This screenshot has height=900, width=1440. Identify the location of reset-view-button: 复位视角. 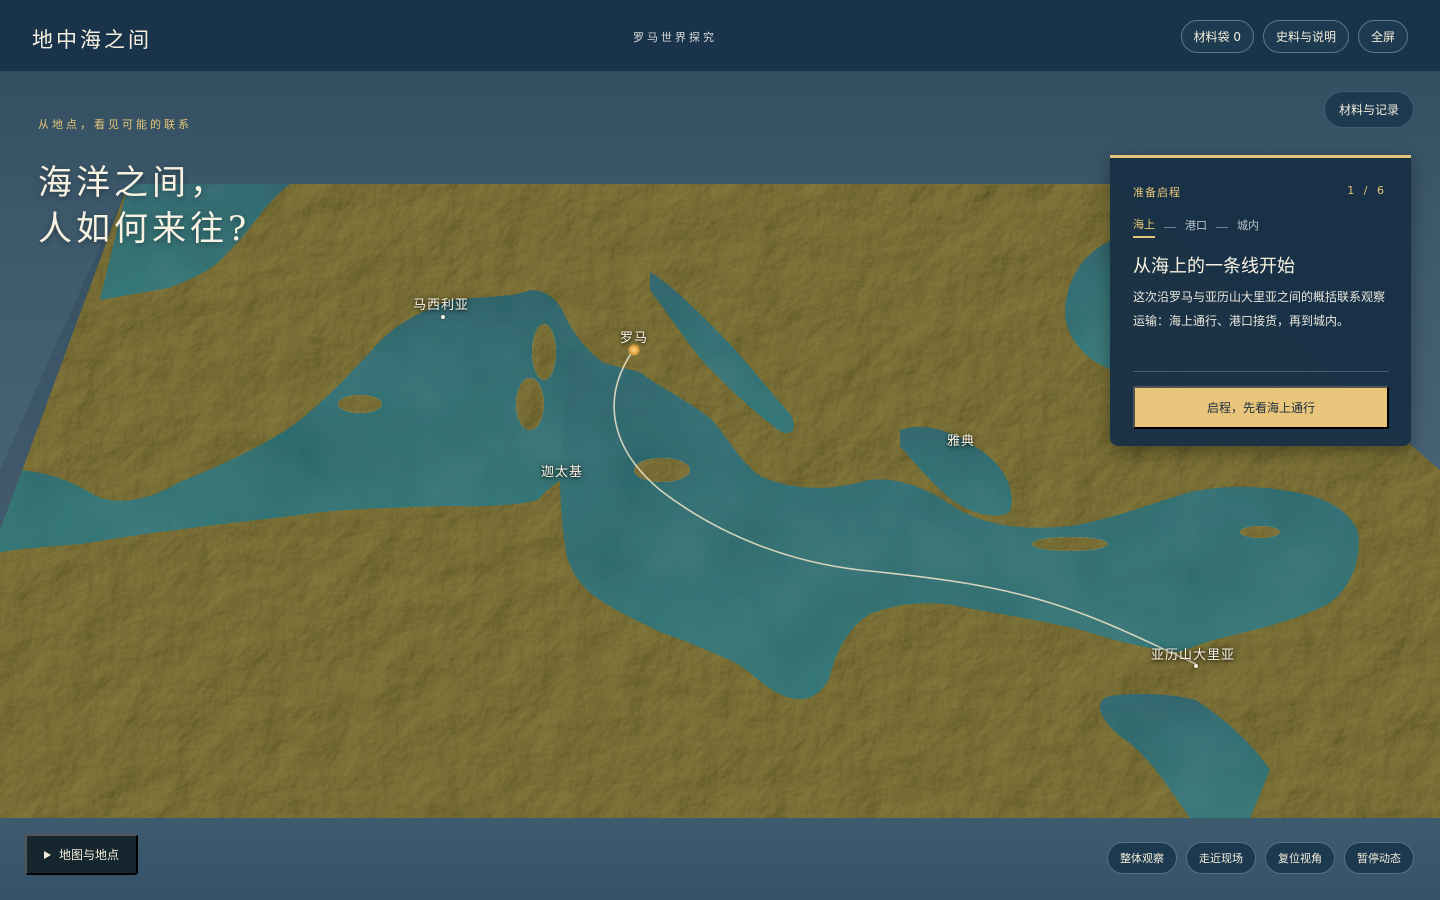
(1300, 858).